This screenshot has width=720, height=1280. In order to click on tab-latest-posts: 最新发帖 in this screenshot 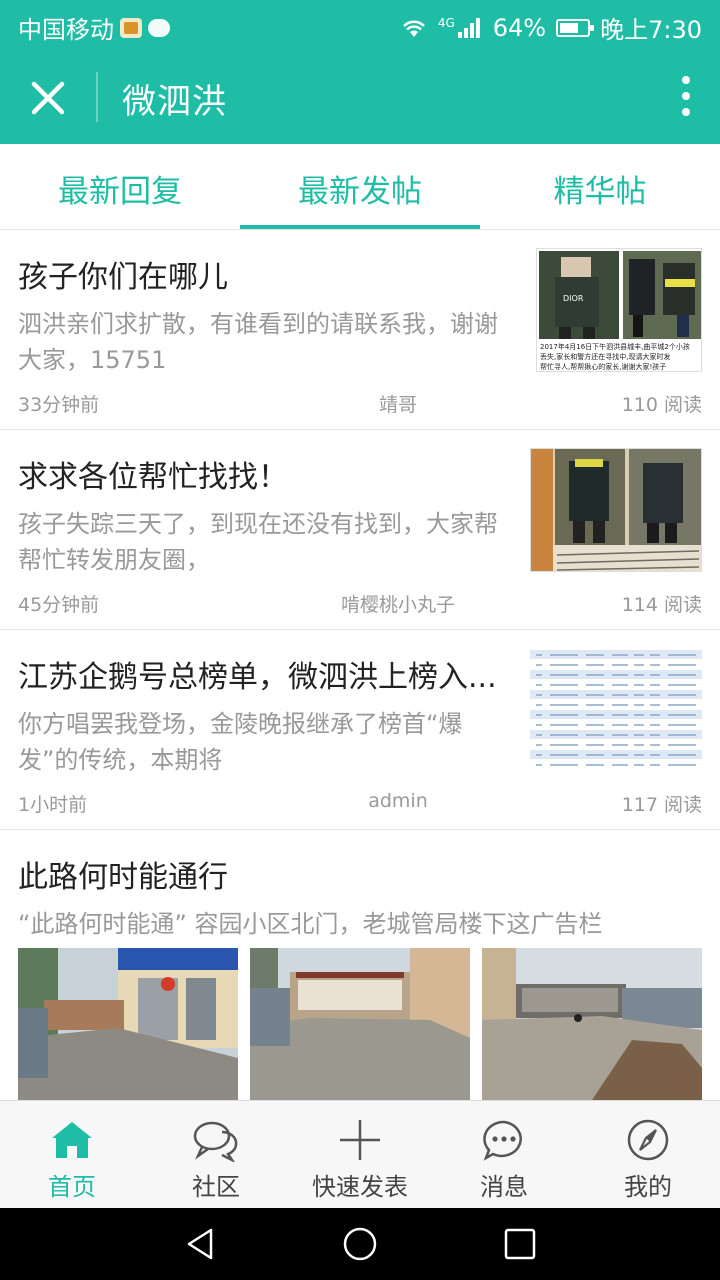, I will do `click(360, 186)`.